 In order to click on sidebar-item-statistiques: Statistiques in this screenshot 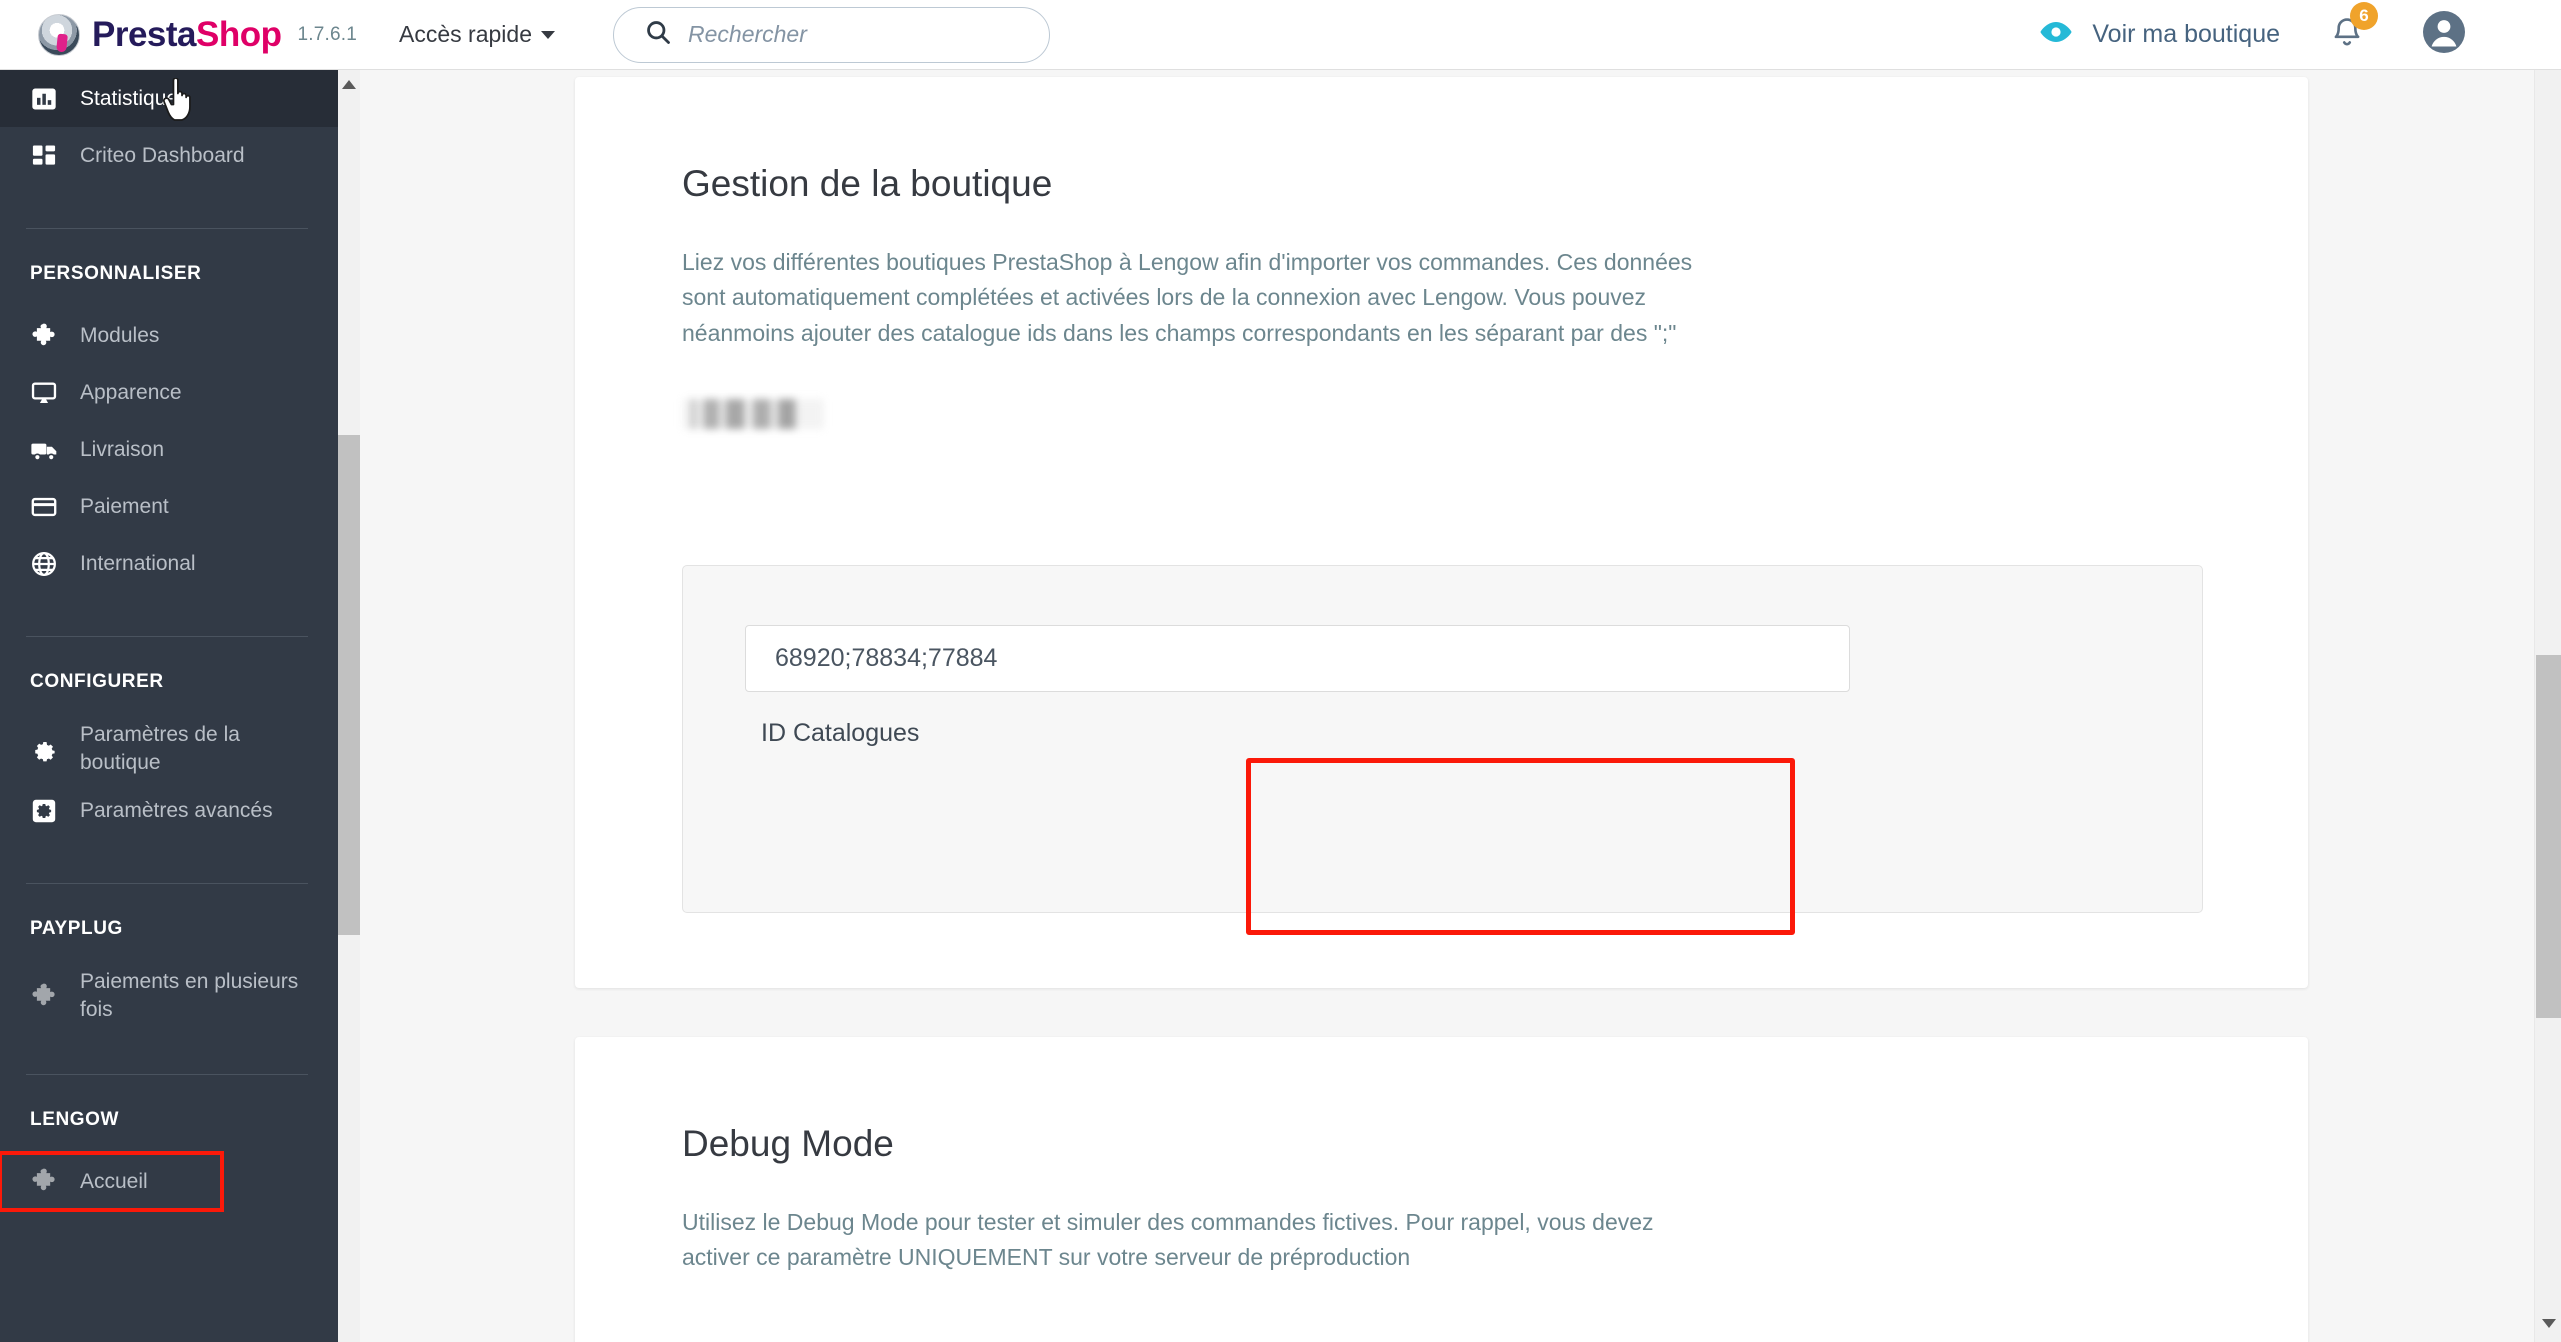, I will do `click(169, 98)`.